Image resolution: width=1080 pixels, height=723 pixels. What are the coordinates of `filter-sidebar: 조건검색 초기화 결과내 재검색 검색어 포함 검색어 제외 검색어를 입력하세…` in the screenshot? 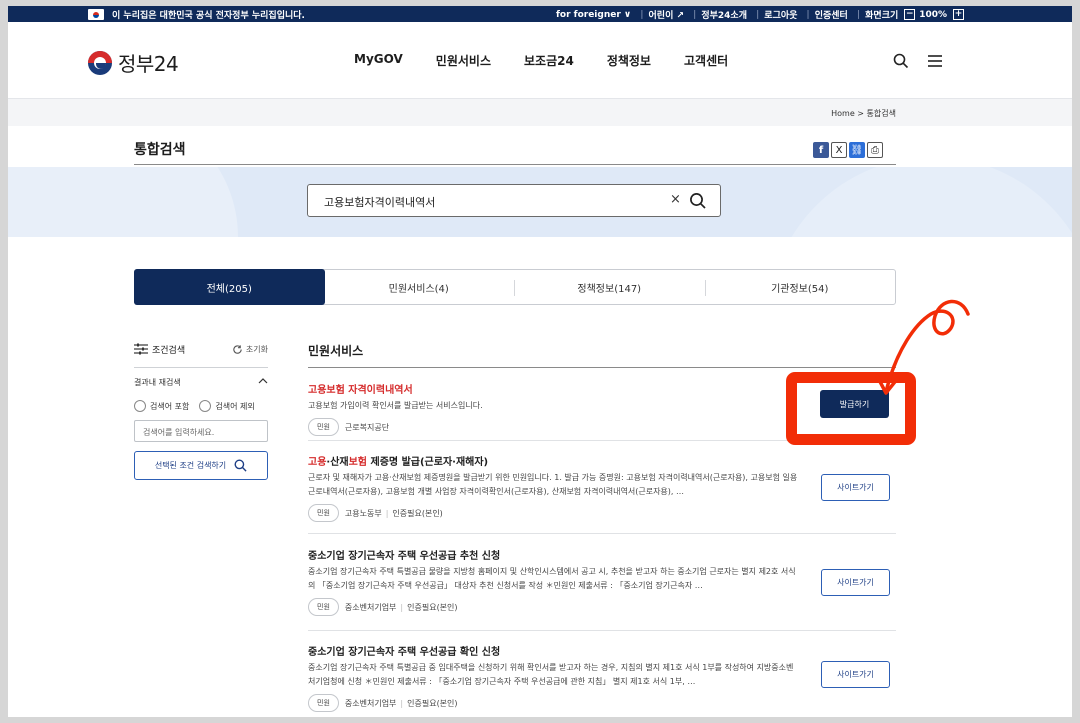 It's located at (201, 411).